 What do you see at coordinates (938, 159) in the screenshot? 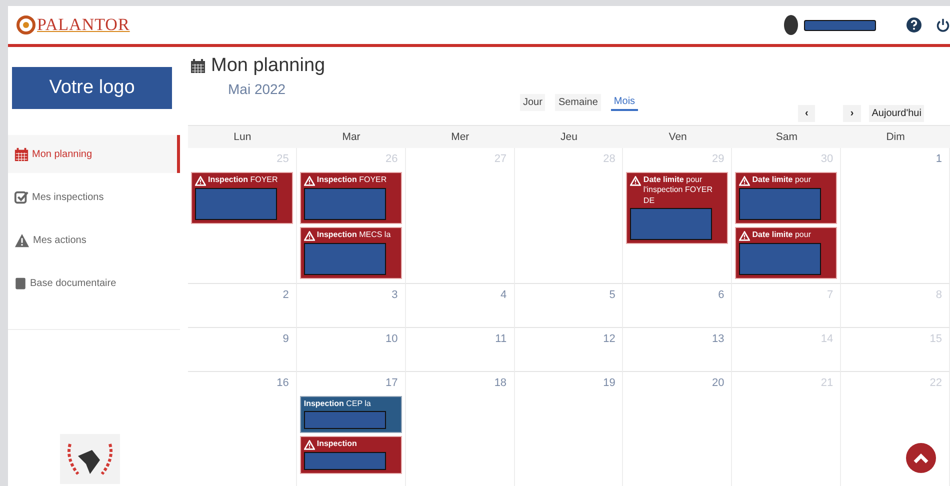
I see `day-number: 1` at bounding box center [938, 159].